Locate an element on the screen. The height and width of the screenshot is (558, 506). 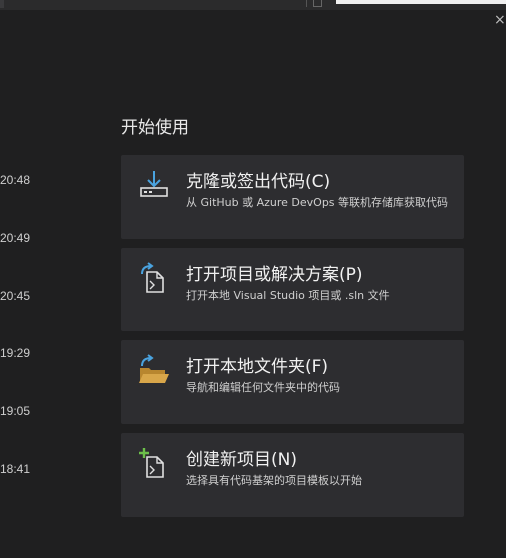
recent-item-time: 19:05 is located at coordinates (15, 411).